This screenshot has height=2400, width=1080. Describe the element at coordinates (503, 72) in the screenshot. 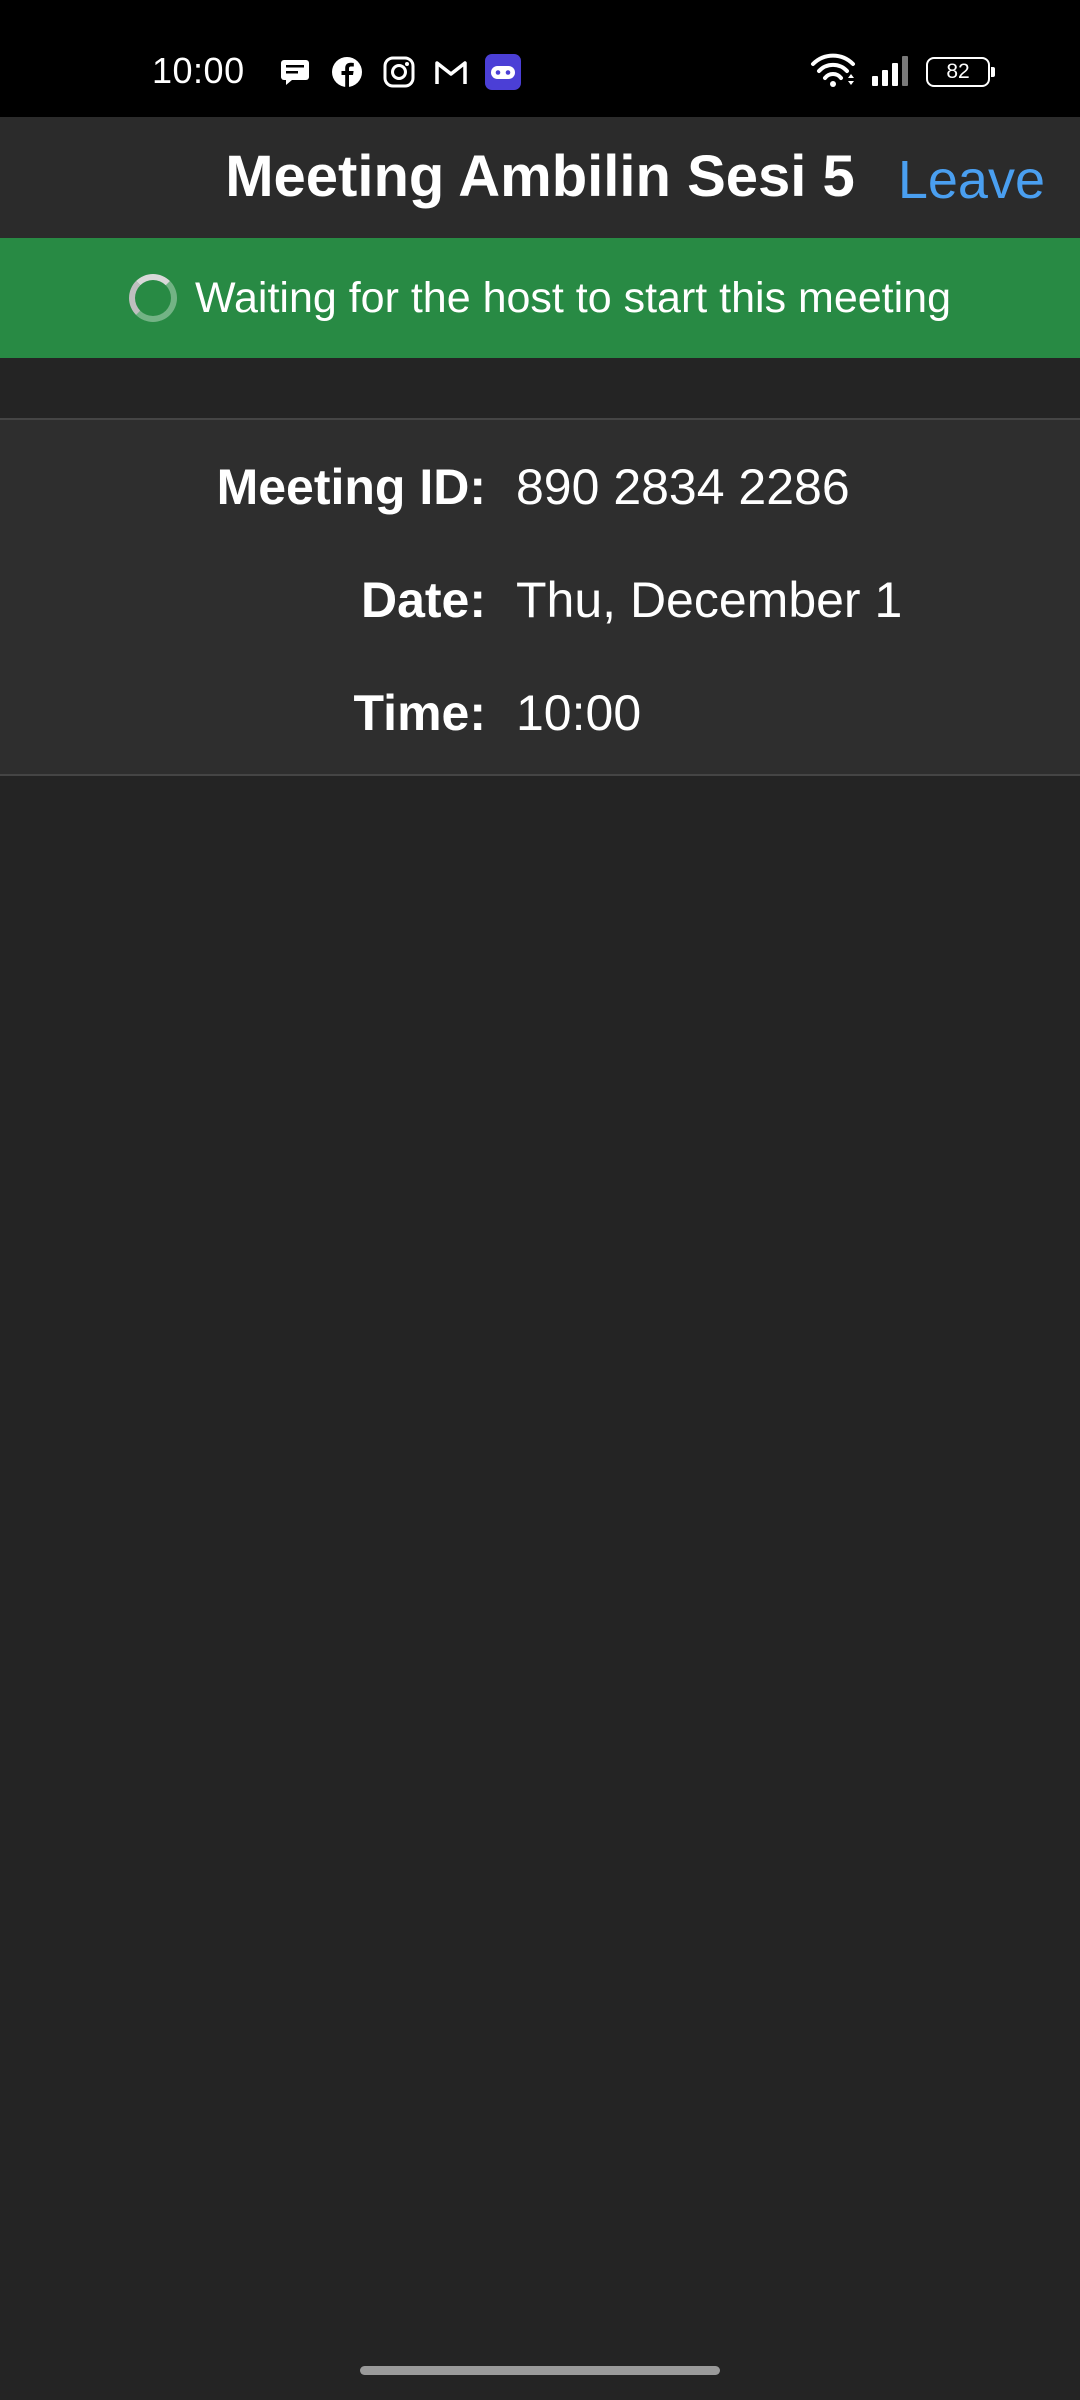

I see `game-icon` at that location.